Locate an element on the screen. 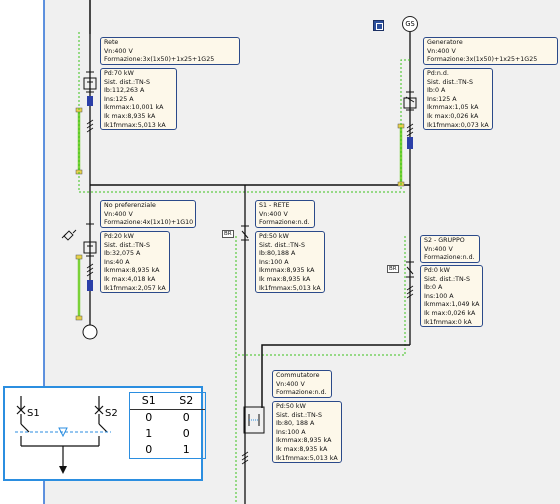 The width and height of the screenshot is (560, 504). generatore-formazione: Formazione:3x(1x50)+1x25+1G25 is located at coordinates (482, 60).